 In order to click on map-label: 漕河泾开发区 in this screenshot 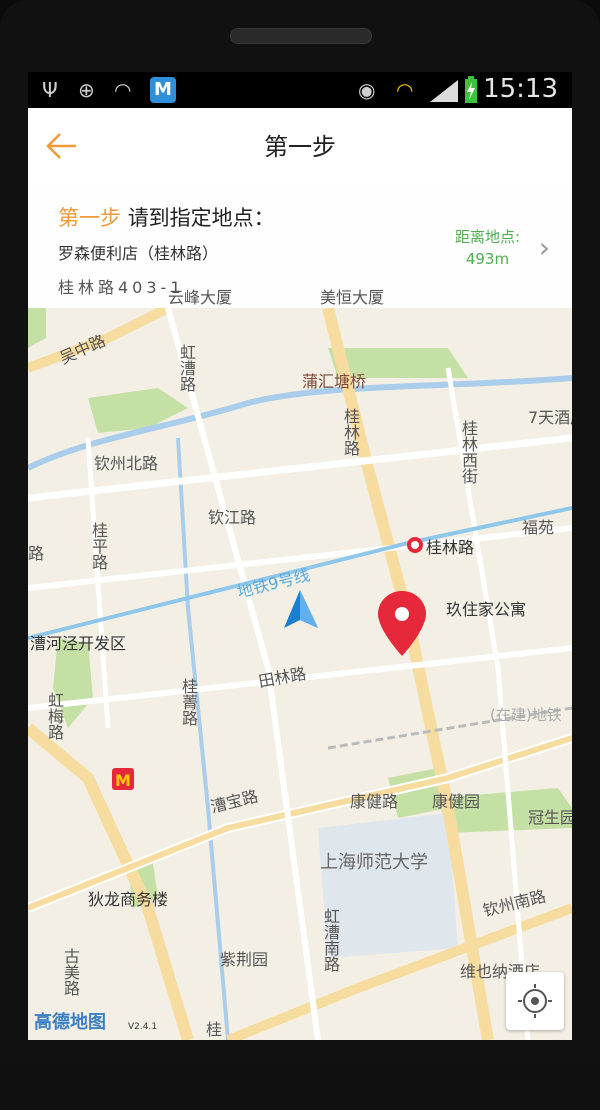, I will do `click(78, 643)`.